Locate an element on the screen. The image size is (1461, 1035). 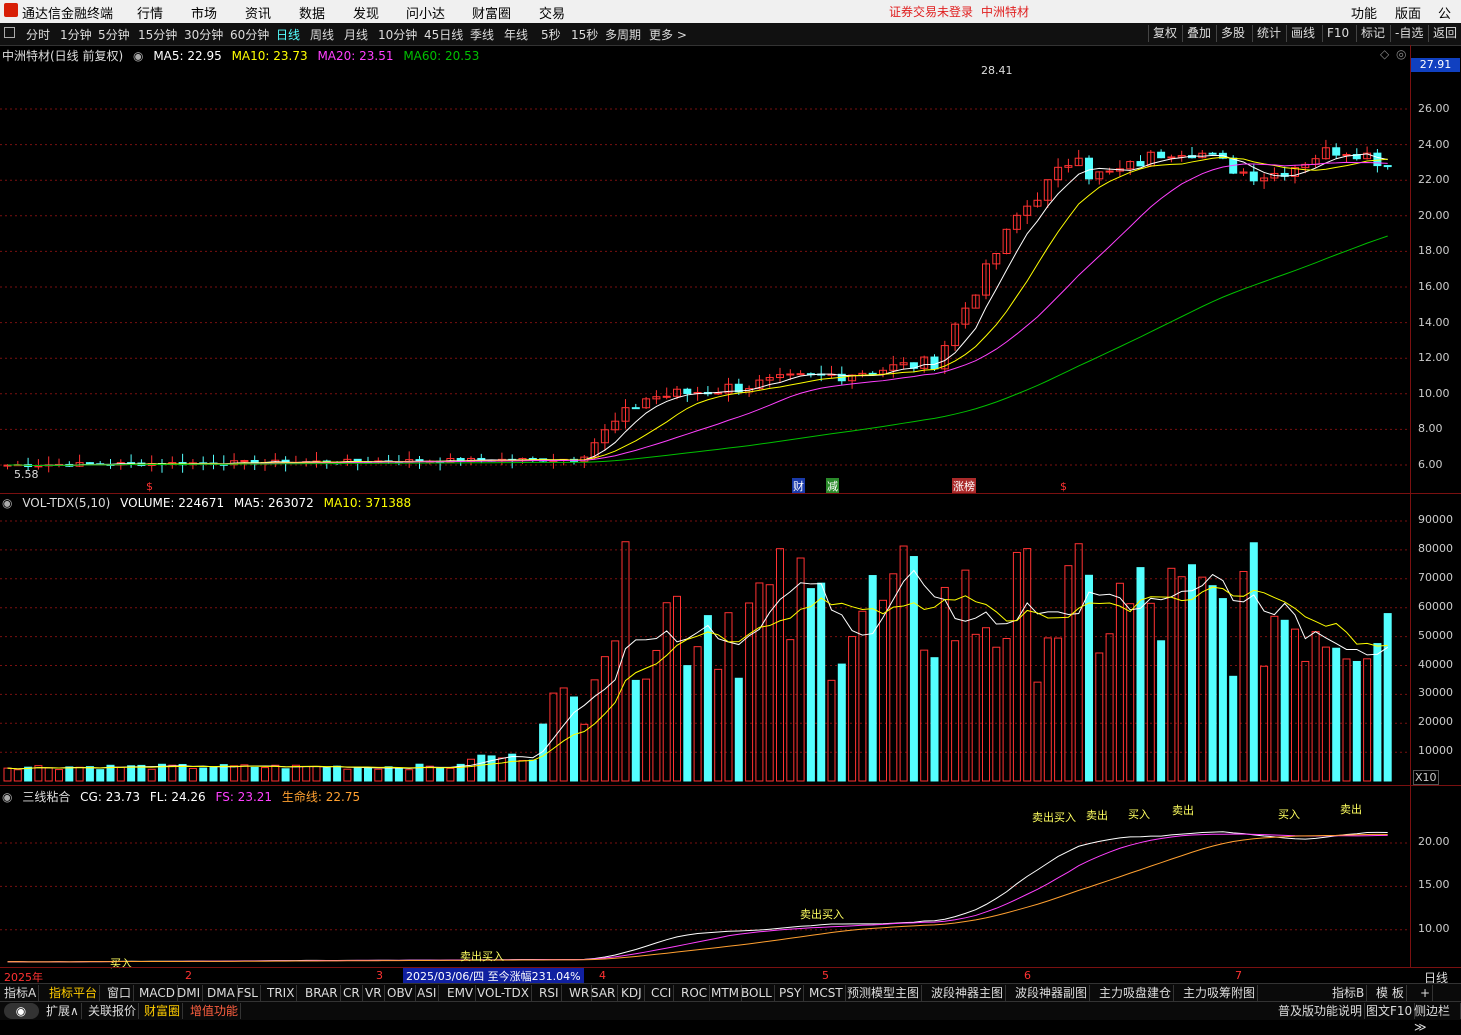
period-45day: 45日线 is located at coordinates (443, 34).